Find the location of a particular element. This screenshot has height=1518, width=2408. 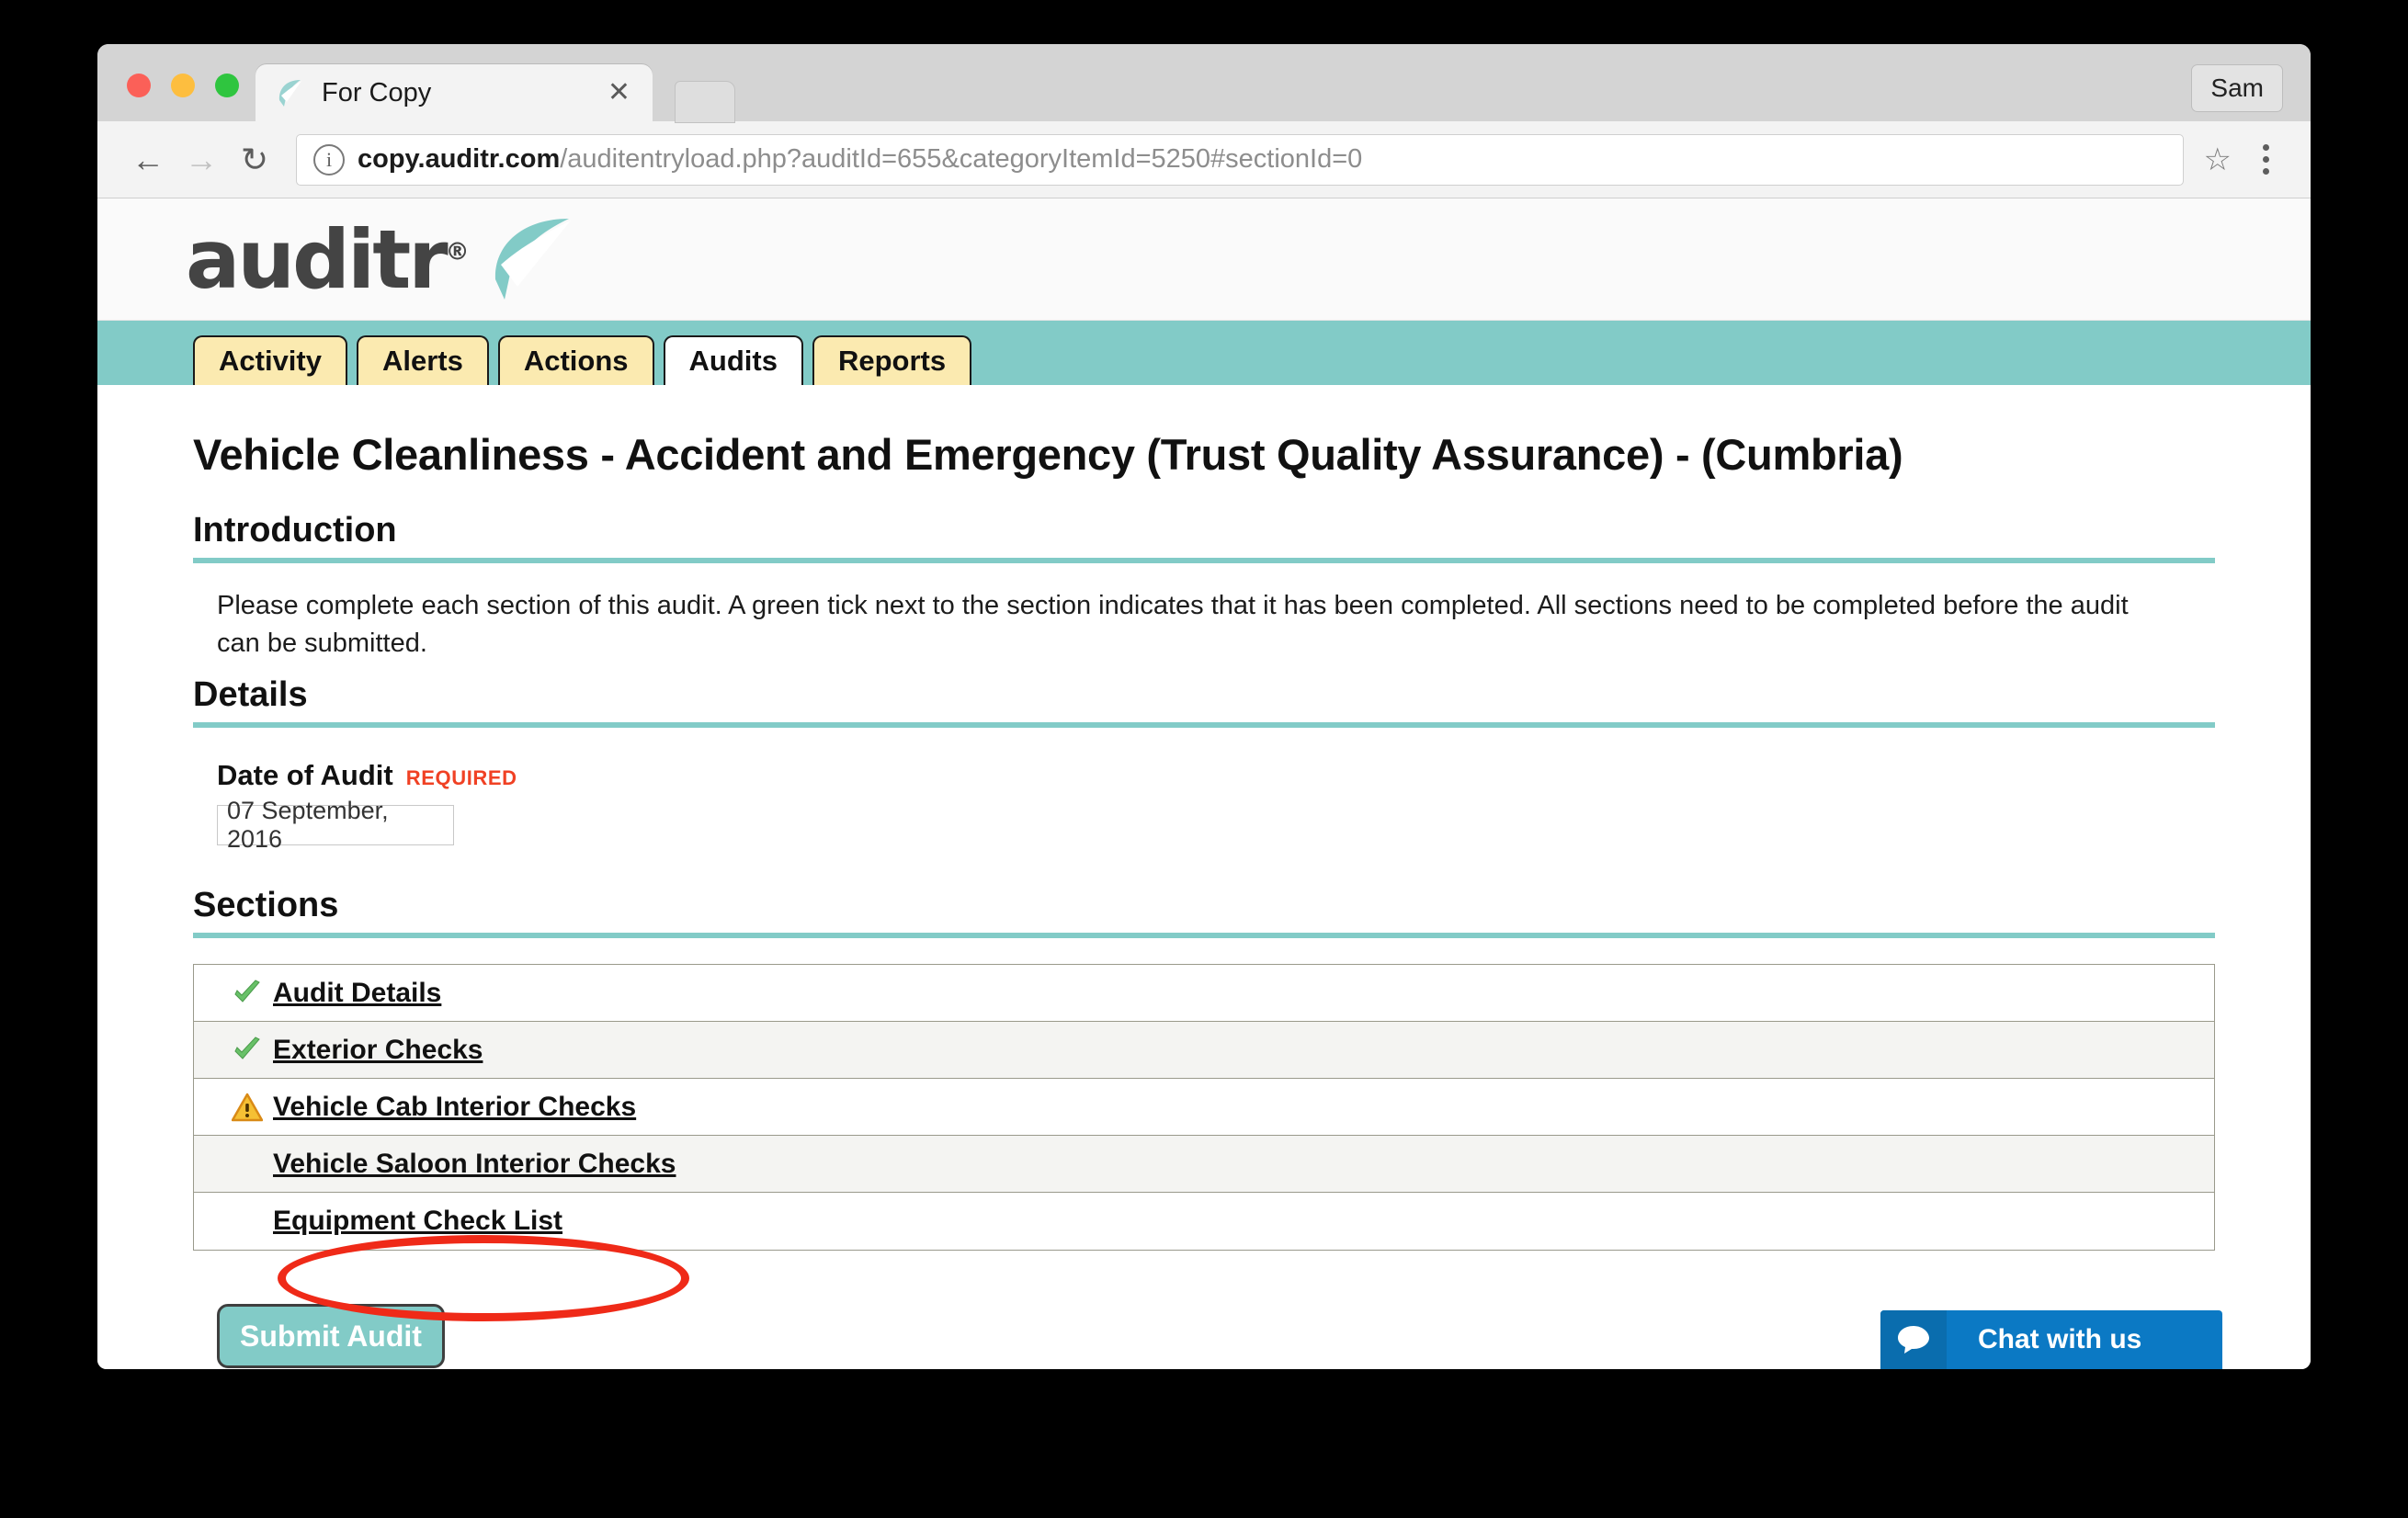

nav-tab-alerts: Alerts is located at coordinates (422, 360).